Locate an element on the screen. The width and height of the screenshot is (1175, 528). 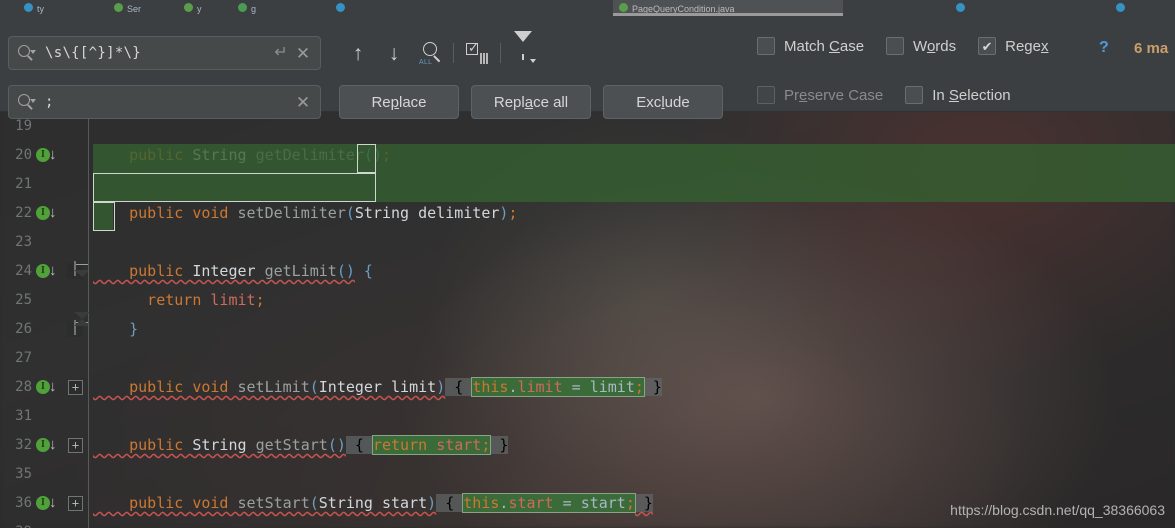
regex-help-icon: ? is located at coordinates (1104, 48).